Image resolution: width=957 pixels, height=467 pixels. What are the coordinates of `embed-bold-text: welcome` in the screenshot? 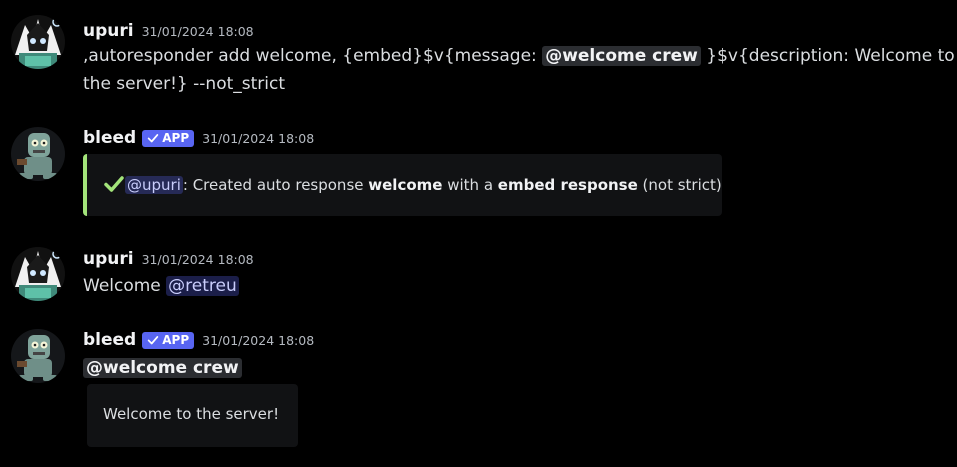 It's located at (405, 185).